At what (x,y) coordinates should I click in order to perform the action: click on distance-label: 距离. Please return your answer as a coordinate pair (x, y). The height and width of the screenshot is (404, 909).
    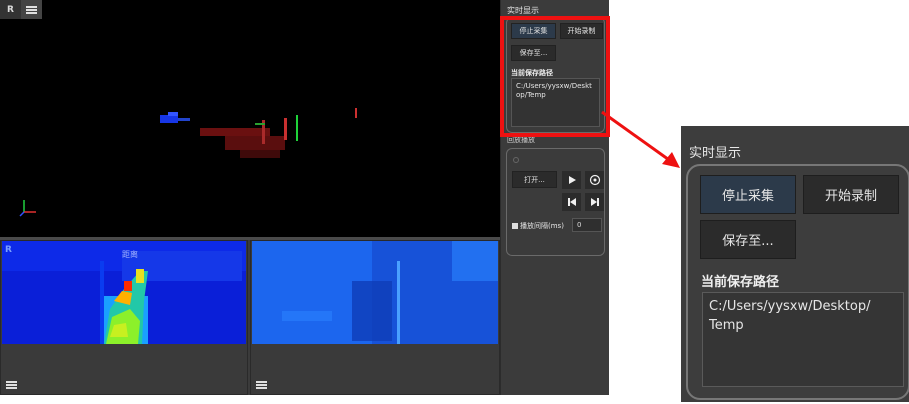
    Looking at the image, I should click on (130, 254).